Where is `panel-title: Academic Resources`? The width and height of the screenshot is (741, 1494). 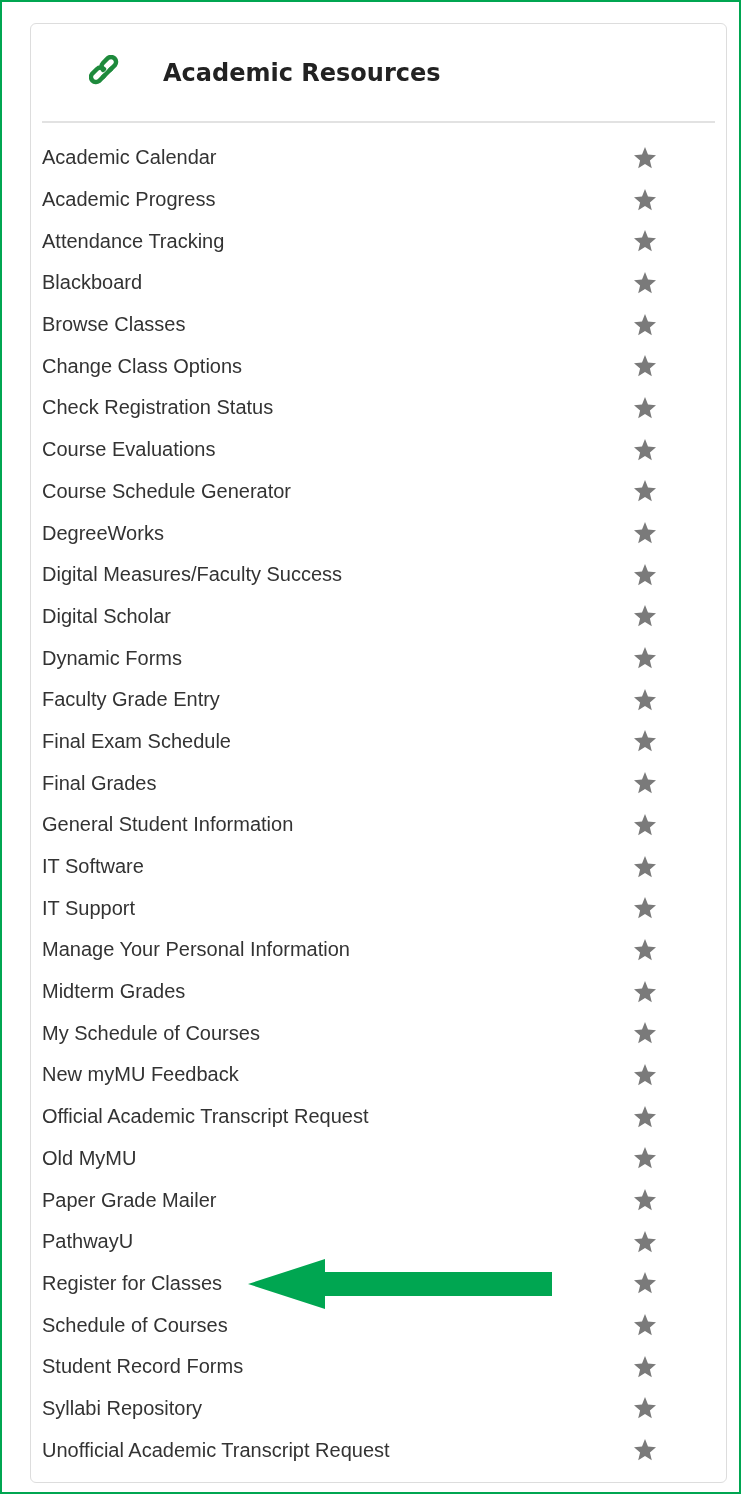 panel-title: Academic Resources is located at coordinates (302, 72).